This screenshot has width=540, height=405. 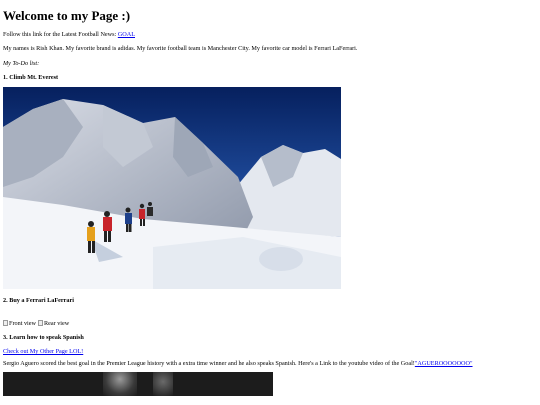 I want to click on rear-view-alt: Rear view, so click(x=56, y=323).